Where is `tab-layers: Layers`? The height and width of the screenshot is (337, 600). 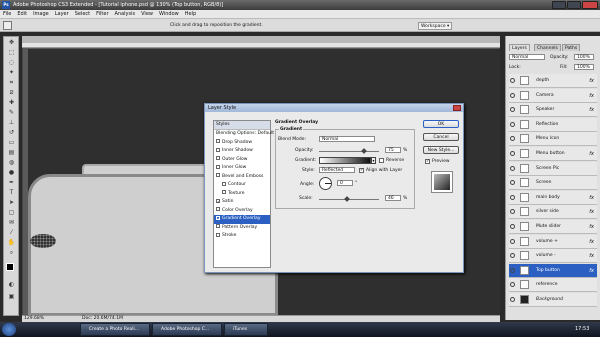
tab-layers: Layers is located at coordinates (519, 47).